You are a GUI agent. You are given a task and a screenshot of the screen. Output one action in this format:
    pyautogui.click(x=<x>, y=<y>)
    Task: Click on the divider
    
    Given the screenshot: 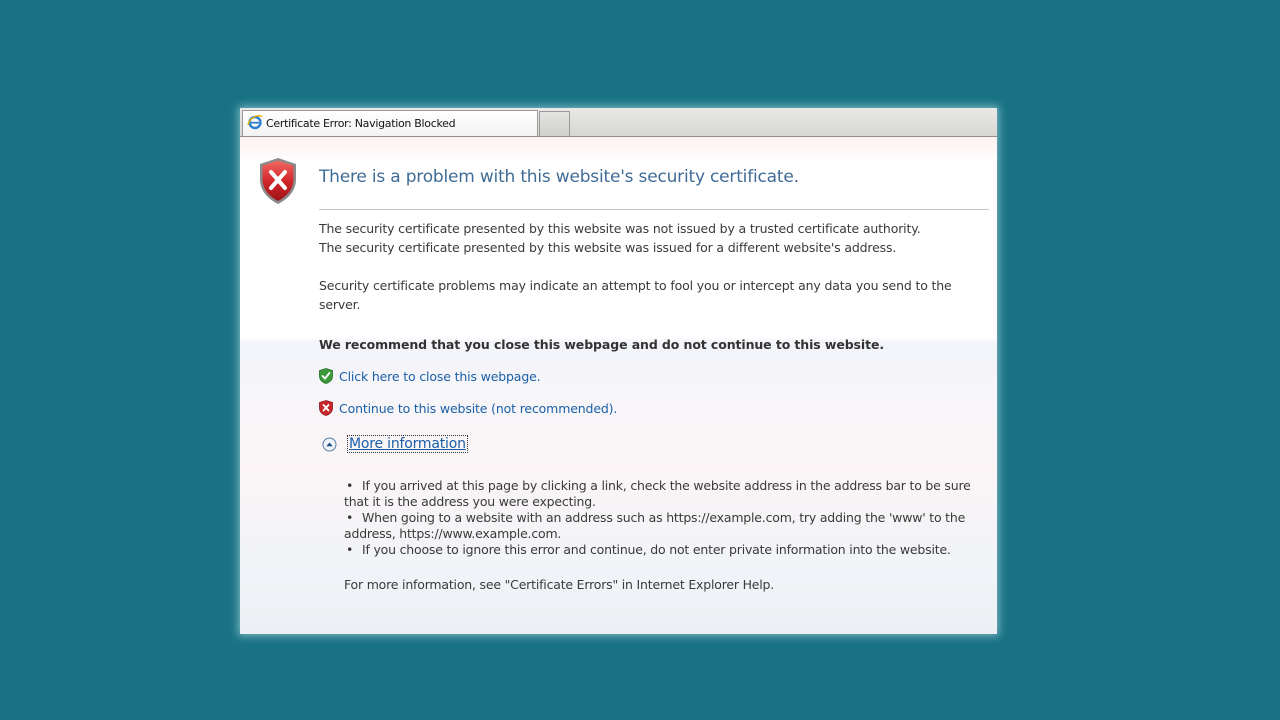 What is the action you would take?
    pyautogui.click(x=654, y=209)
    